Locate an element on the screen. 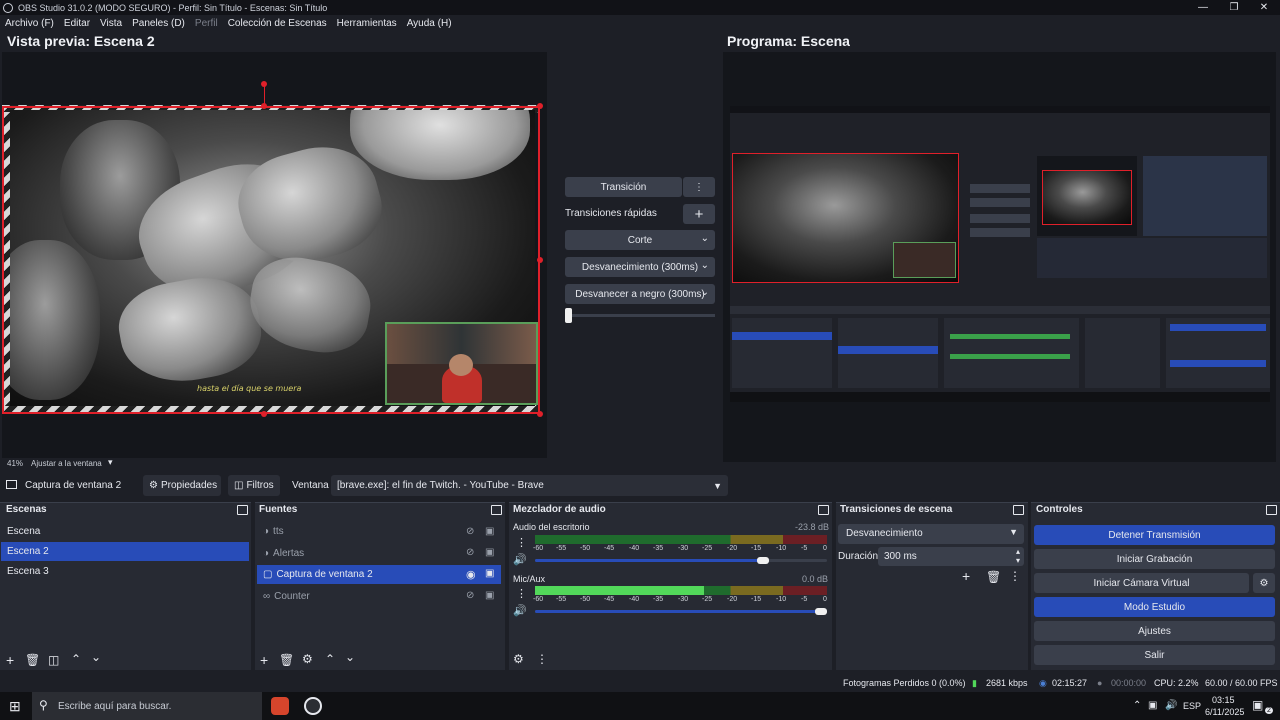 The image size is (1280, 720). menu-coleccion: Colección de Escenas is located at coordinates (277, 23).